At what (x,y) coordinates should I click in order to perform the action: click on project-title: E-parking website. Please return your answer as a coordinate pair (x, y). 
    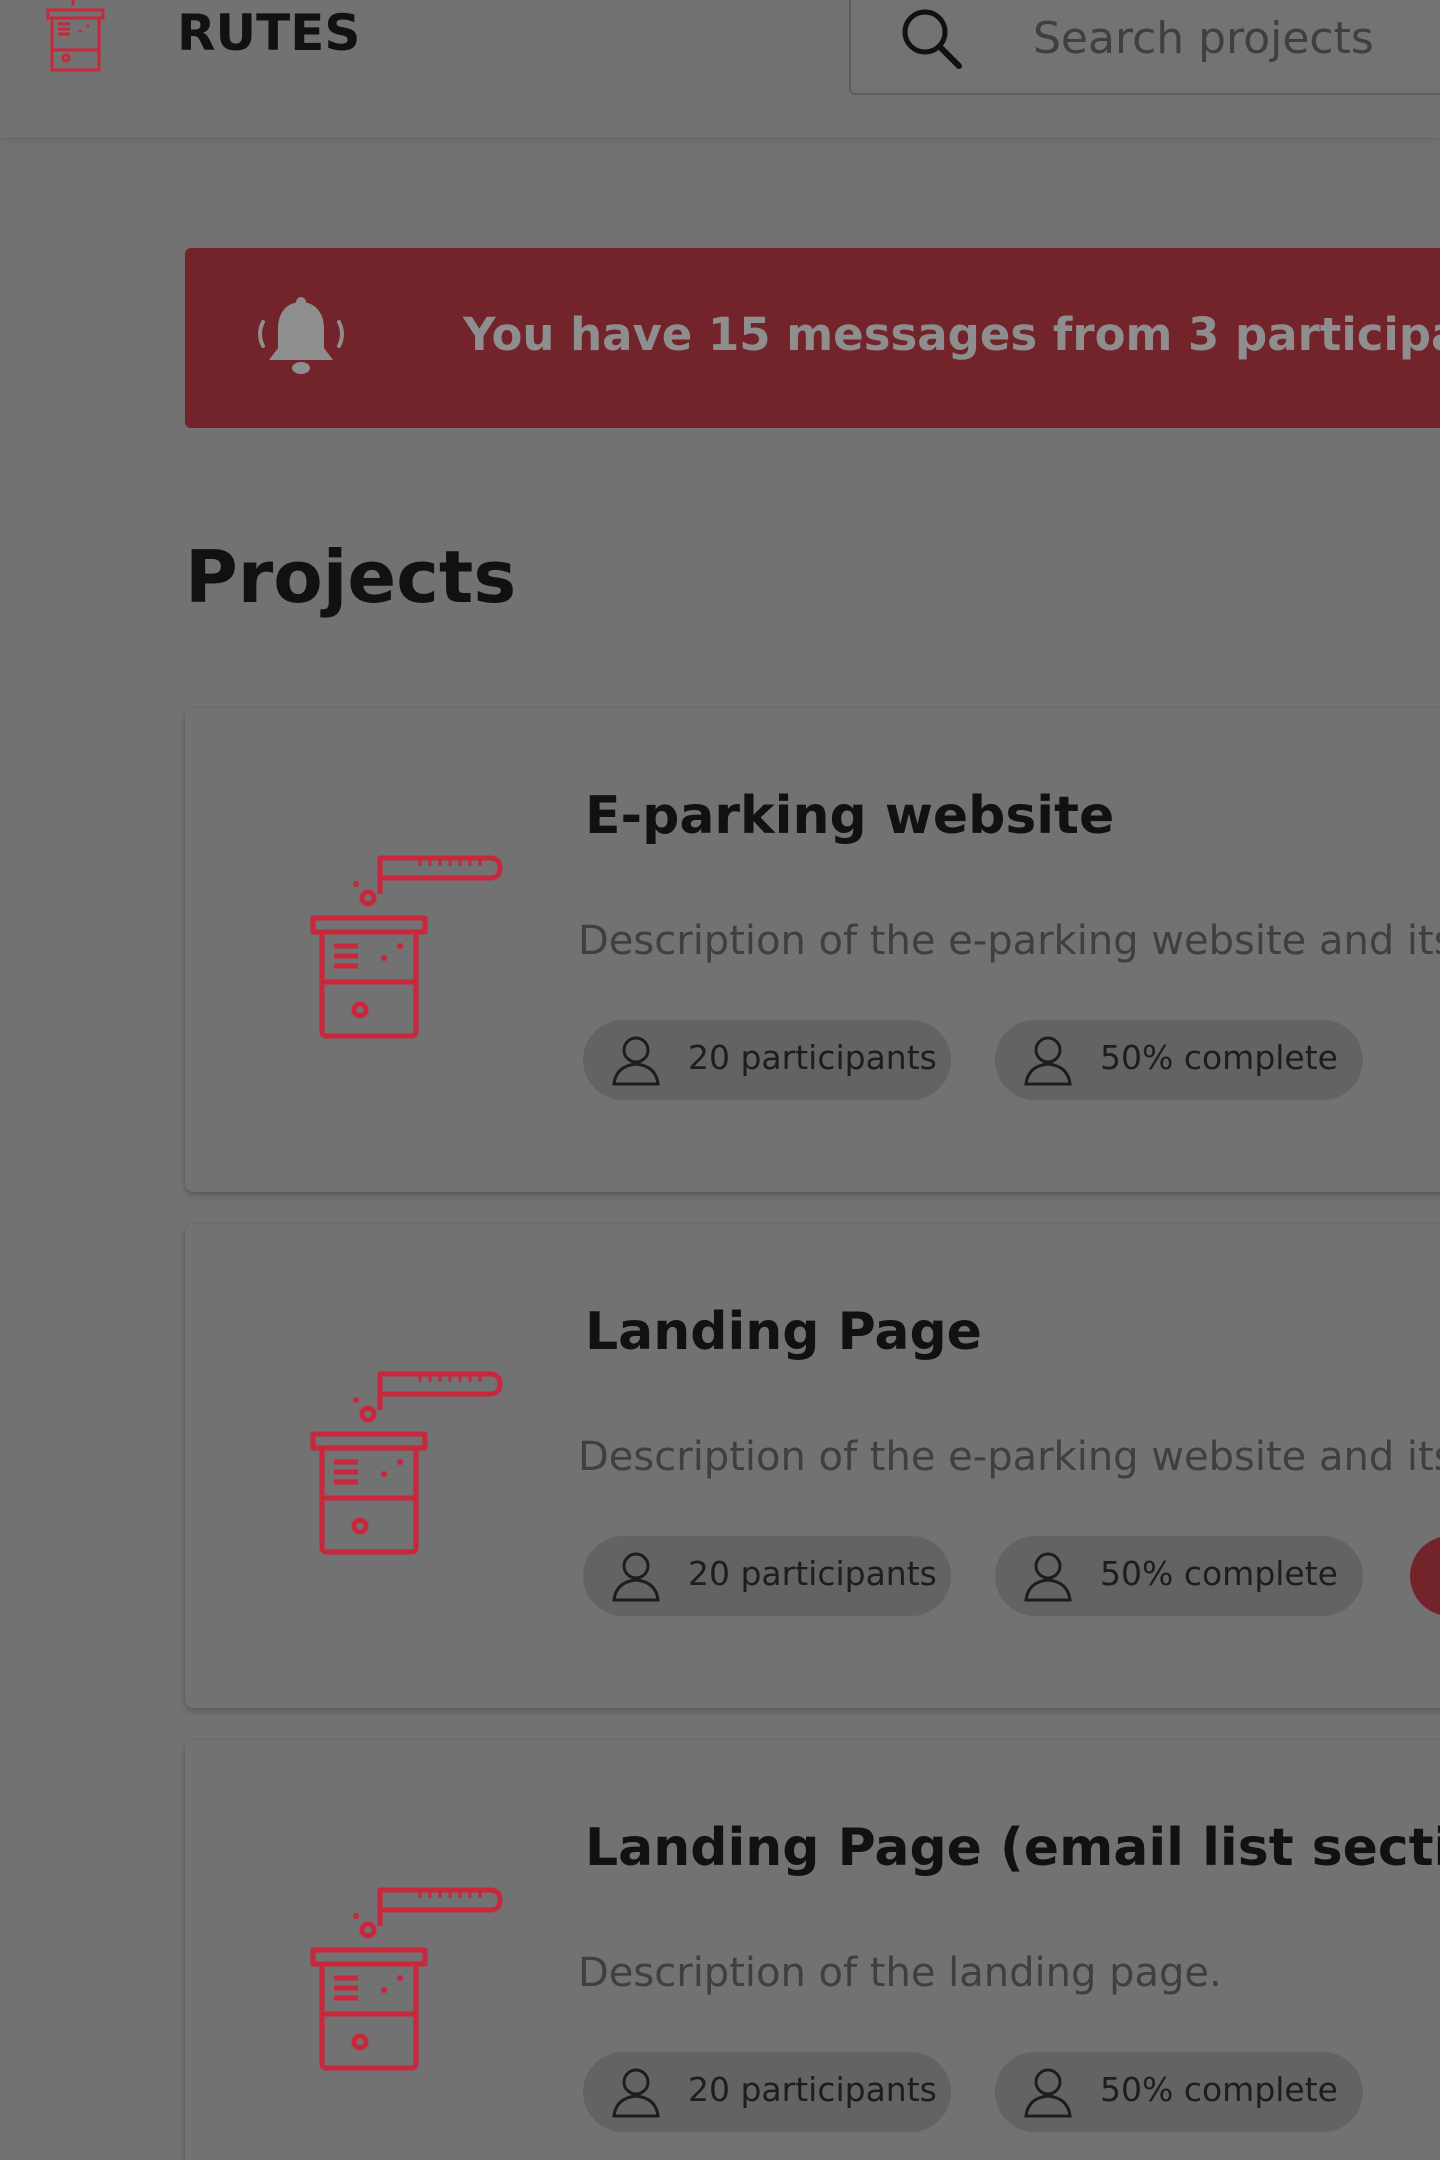
    Looking at the image, I should click on (849, 816).